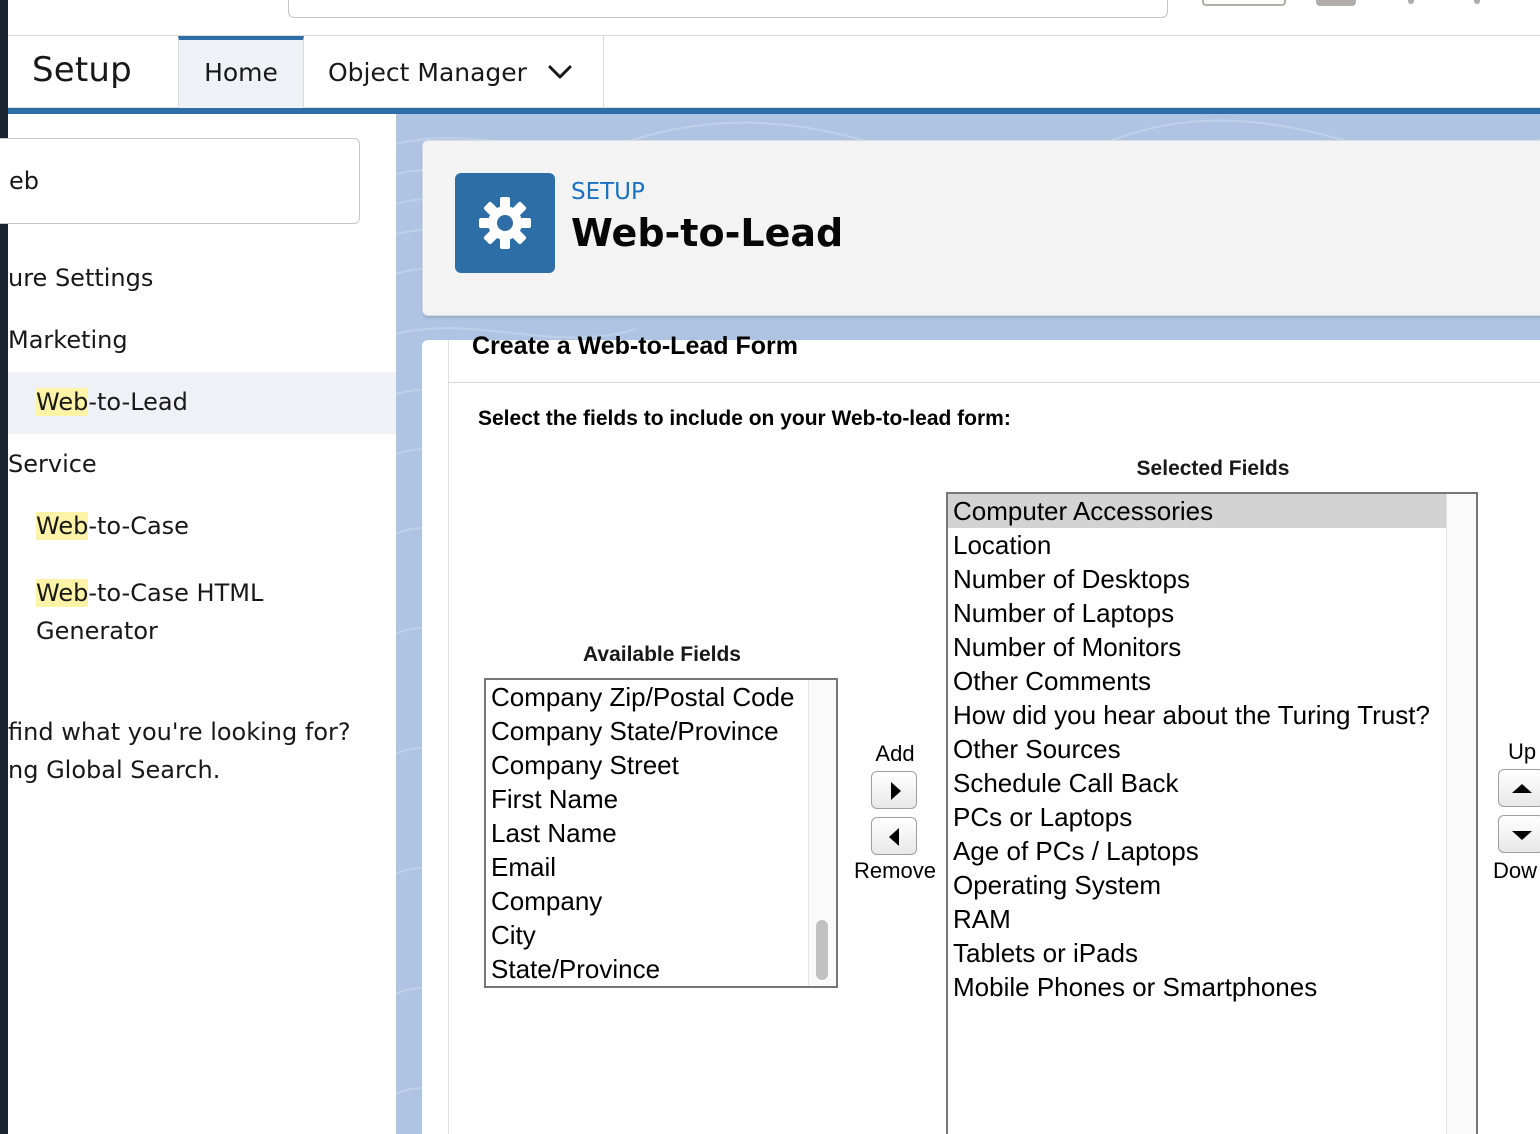 Image resolution: width=1540 pixels, height=1134 pixels. I want to click on page-header-card: SETUP Web-to-Lead, so click(981, 228).